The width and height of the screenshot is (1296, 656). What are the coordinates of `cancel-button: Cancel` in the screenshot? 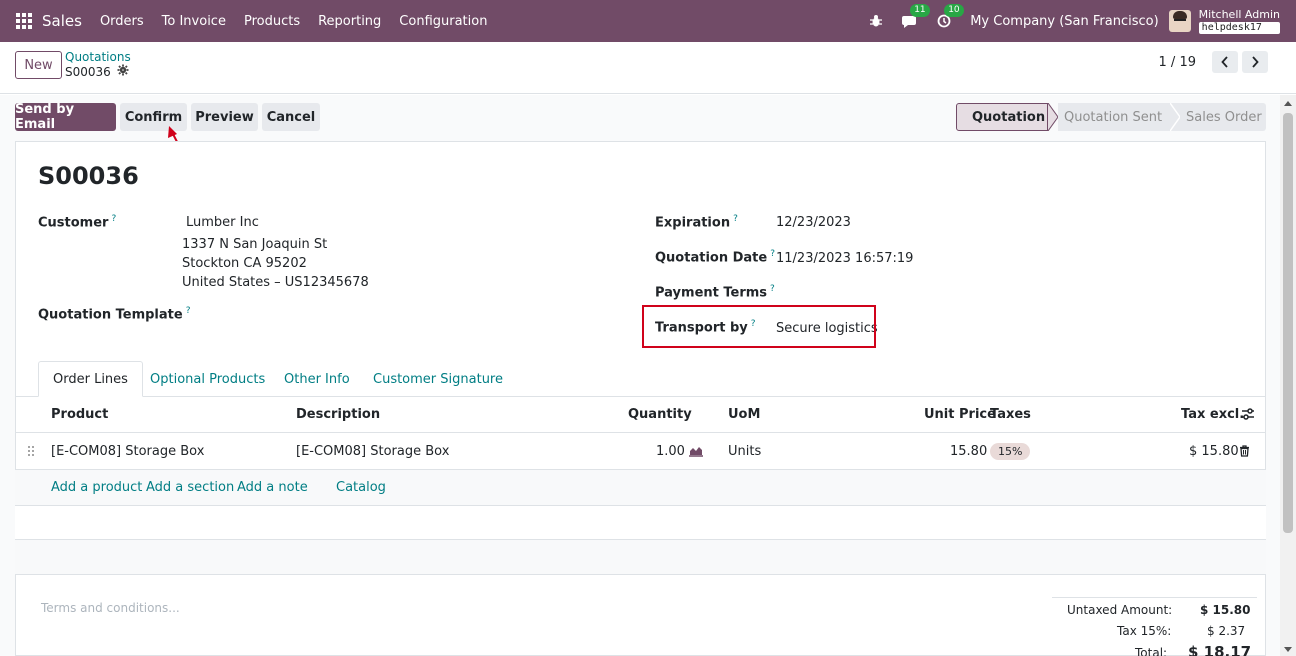 It's located at (291, 117).